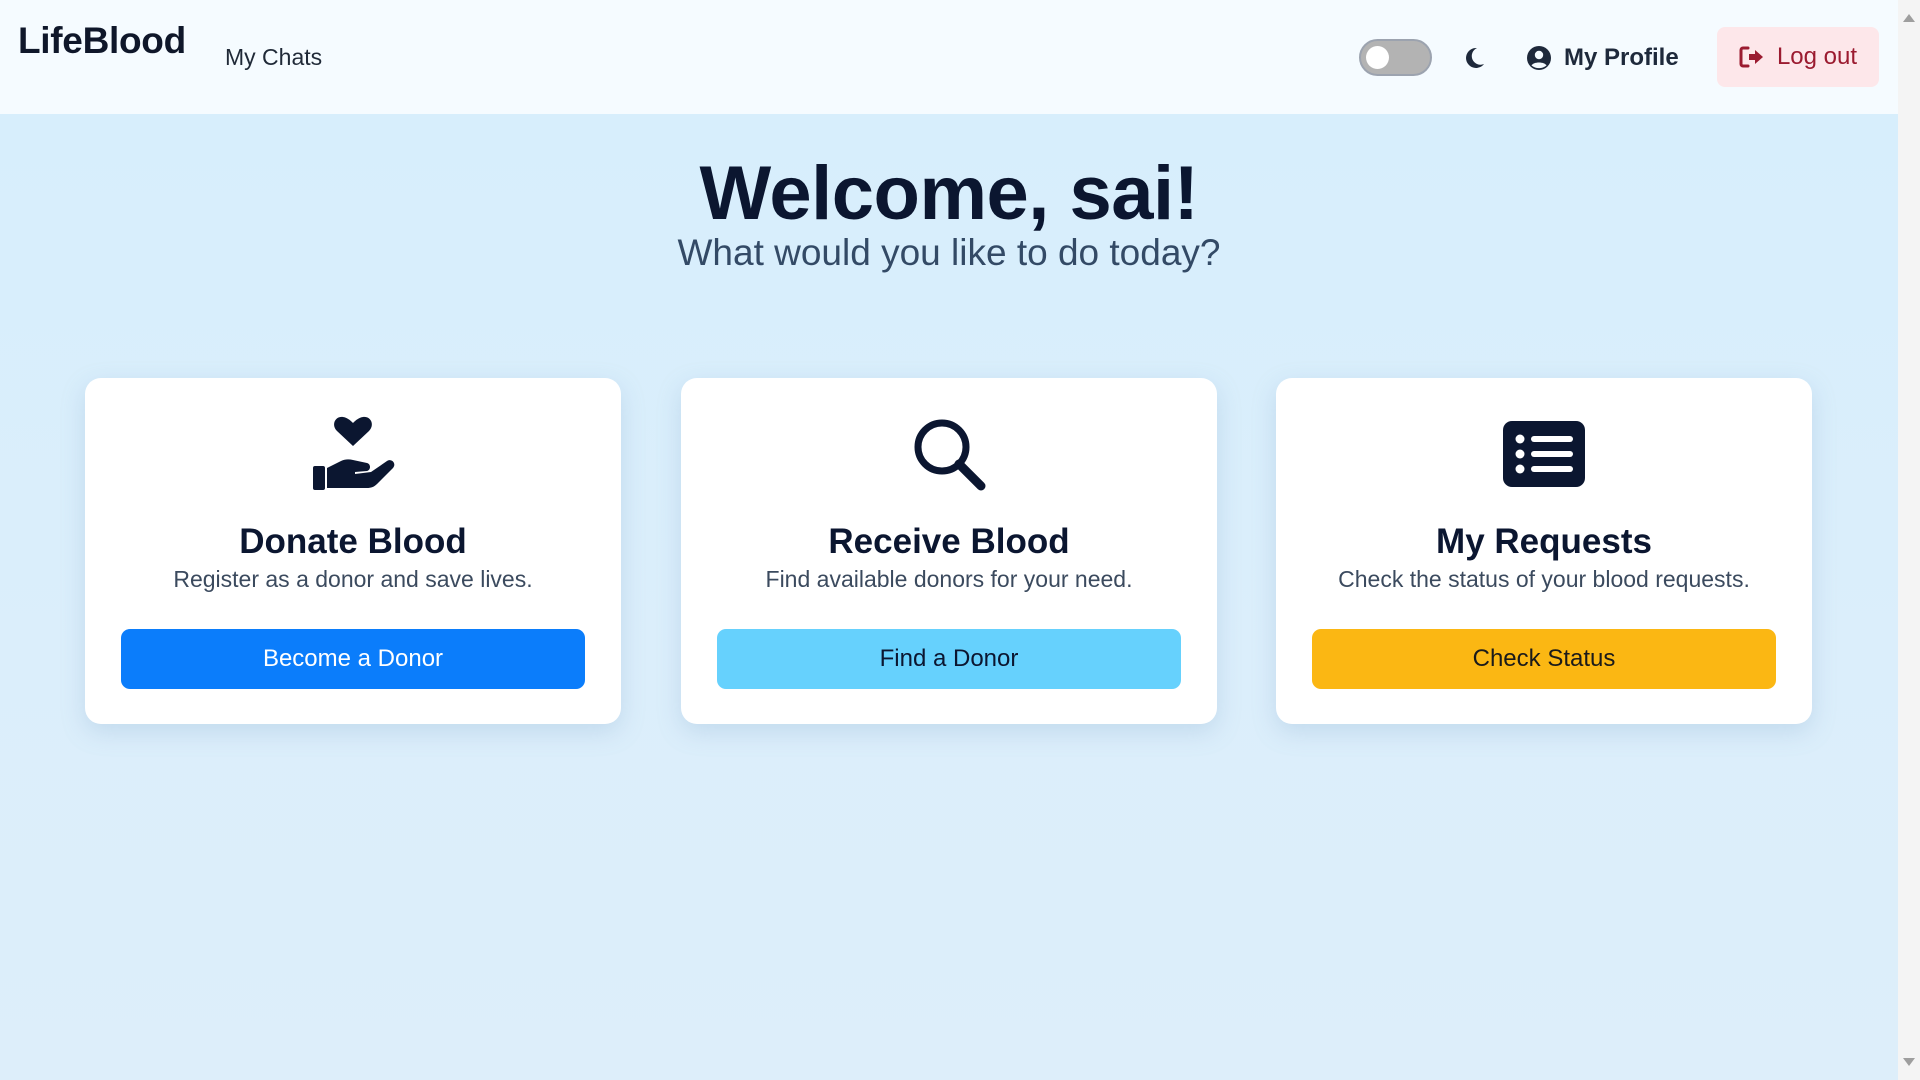 This screenshot has height=1080, width=1920. What do you see at coordinates (1909, 1062) in the screenshot?
I see `scroll-down-arrow-icon` at bounding box center [1909, 1062].